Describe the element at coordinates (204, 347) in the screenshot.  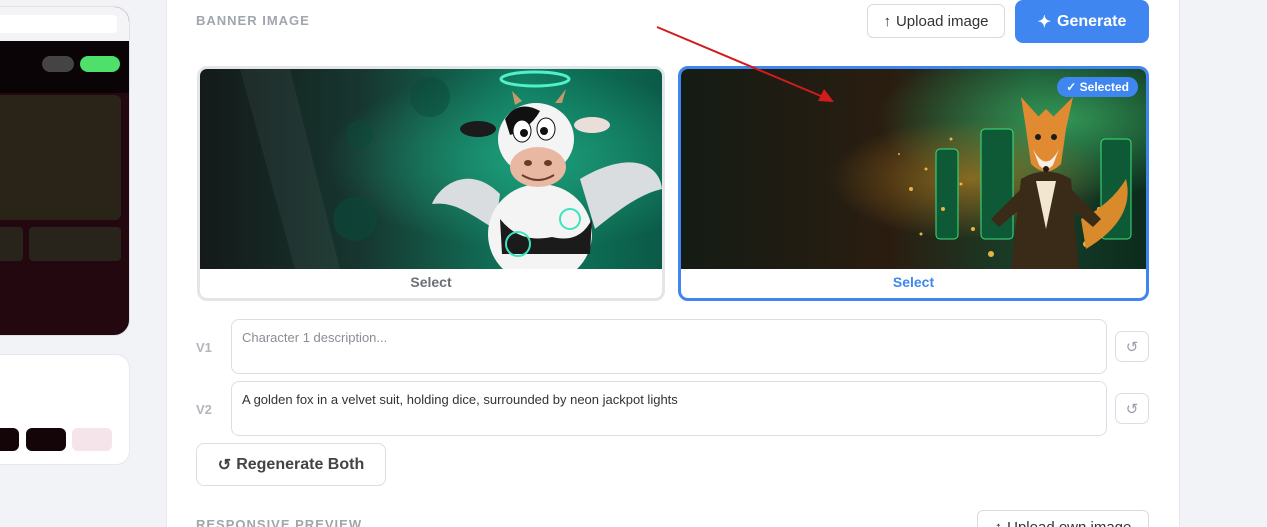
I see `variant-label-v1: V1` at that location.